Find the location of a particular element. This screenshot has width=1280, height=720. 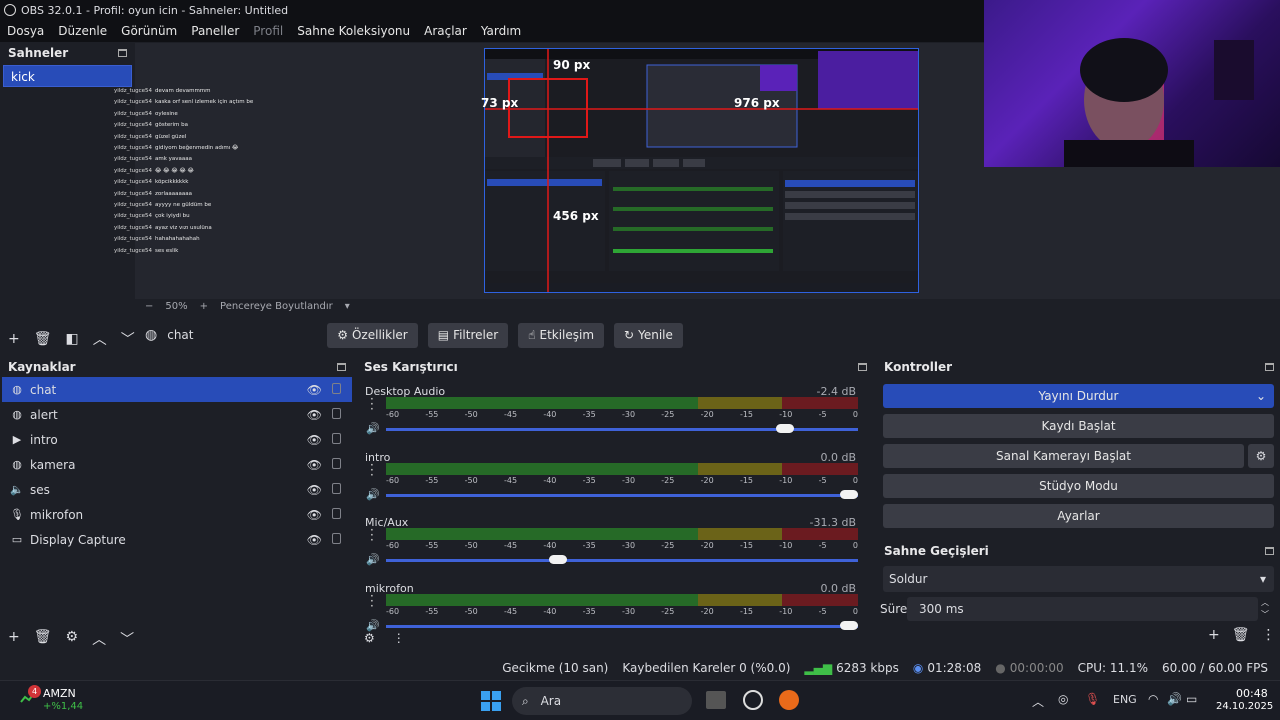

studio-mode-button: Stüdyo Modu is located at coordinates (1078, 486).